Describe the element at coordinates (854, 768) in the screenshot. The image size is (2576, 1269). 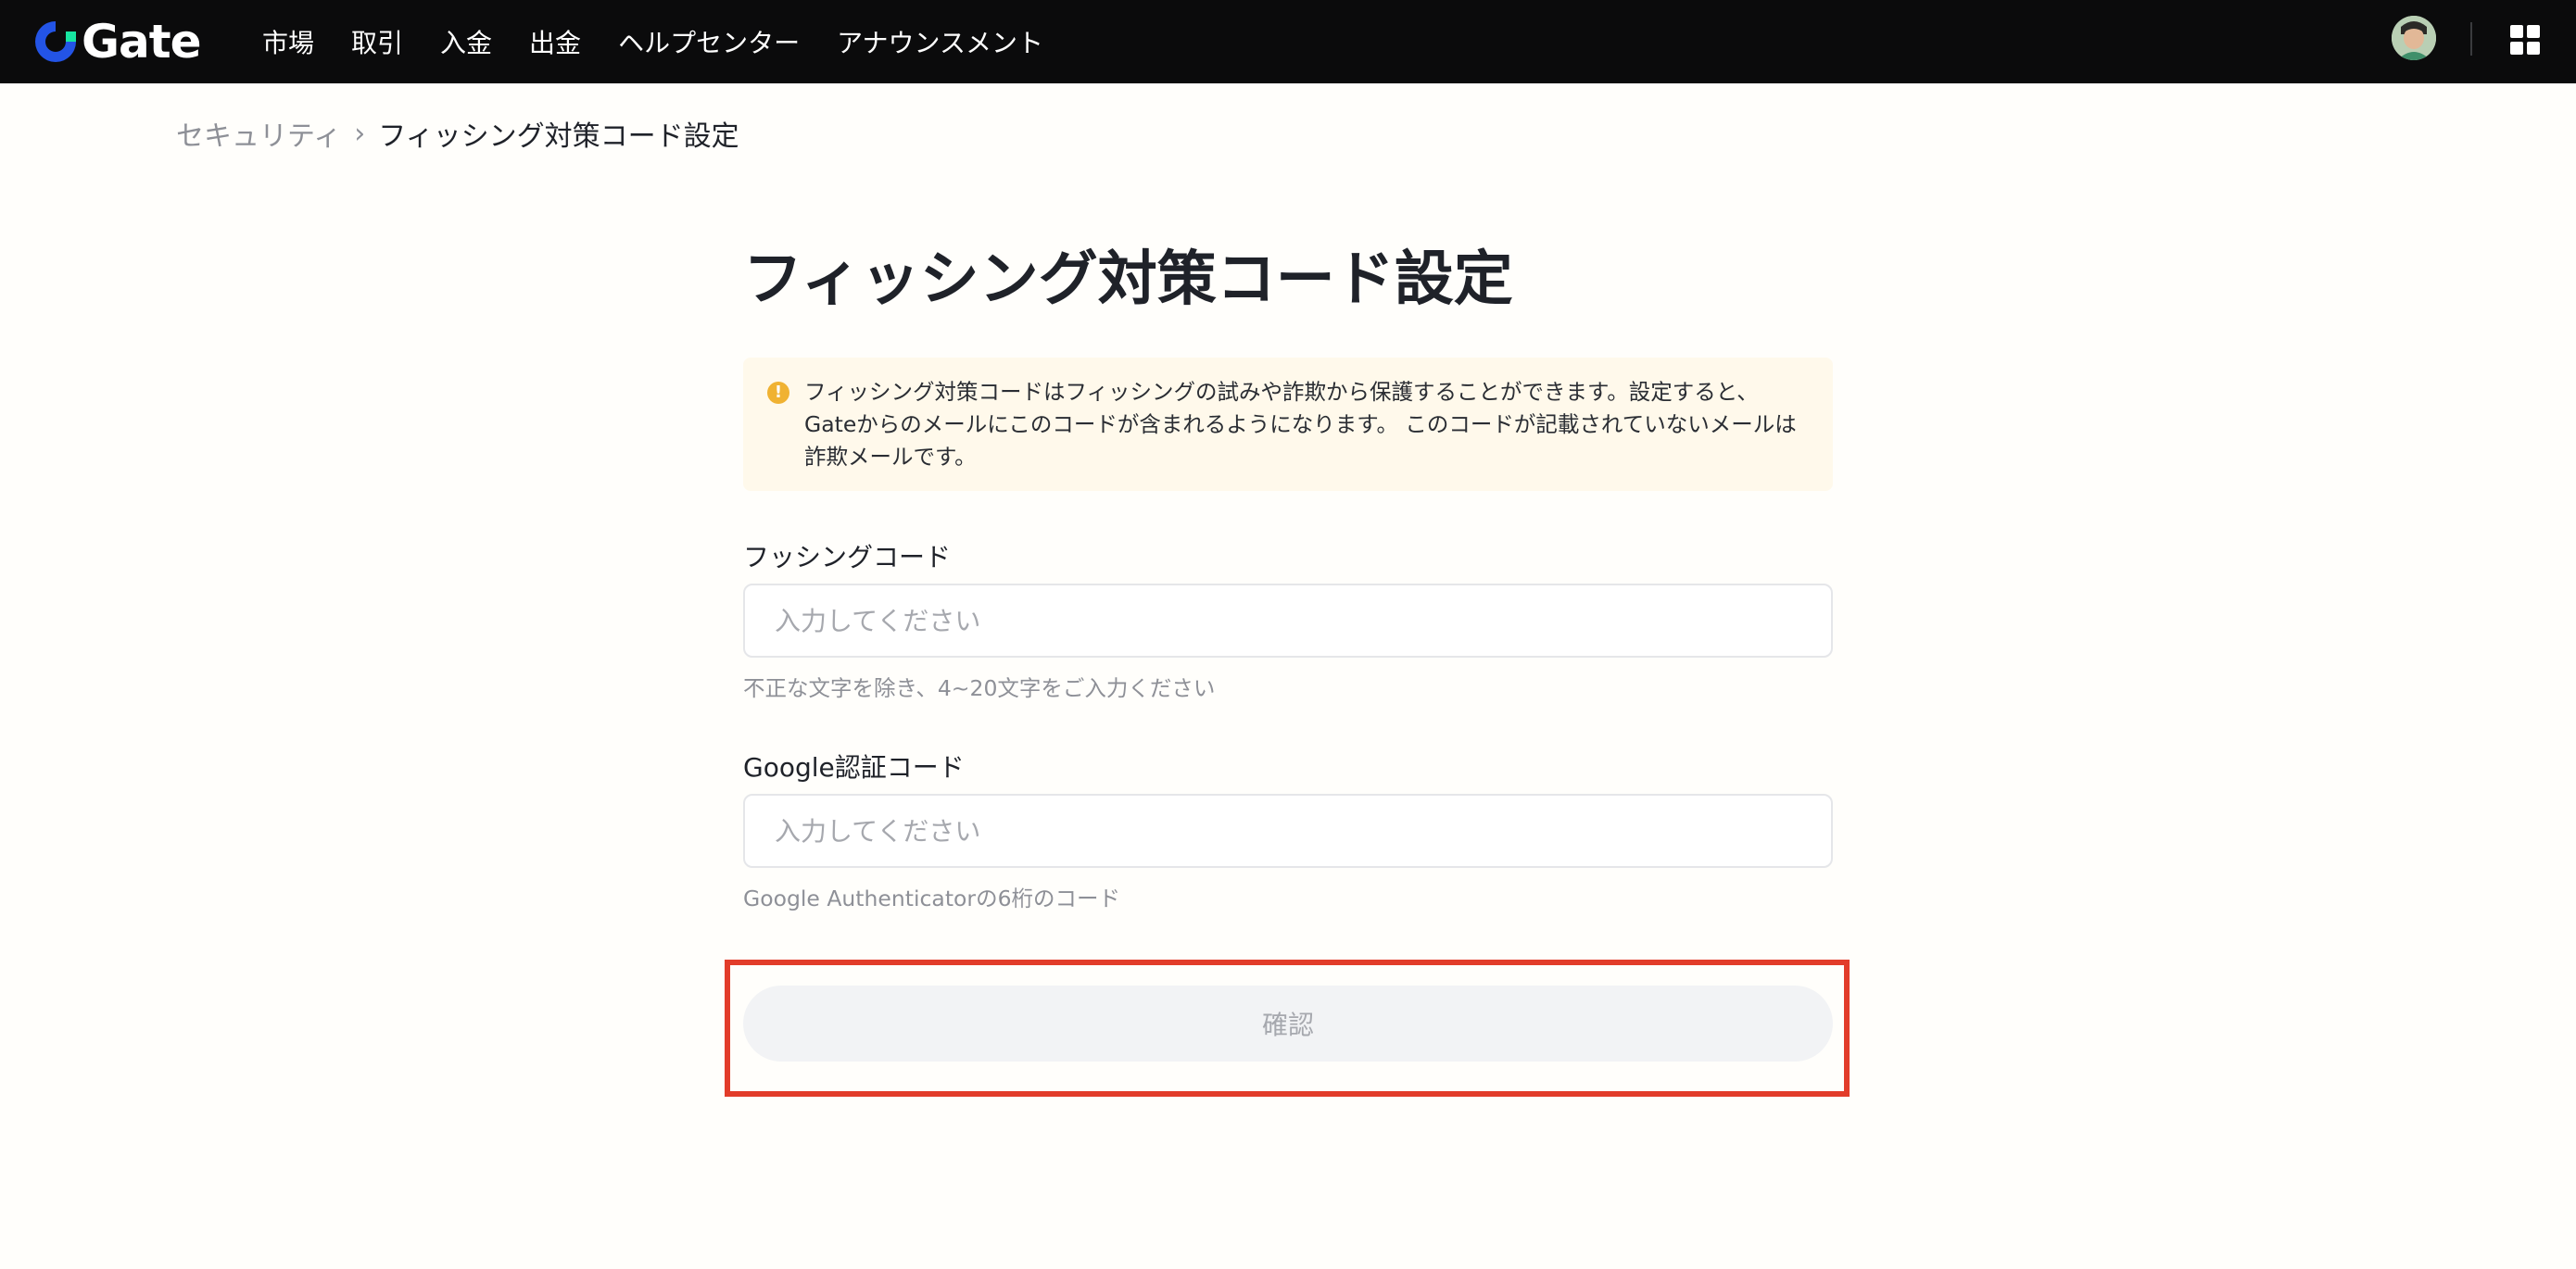
I see `google-code-label: Google認証コード` at that location.